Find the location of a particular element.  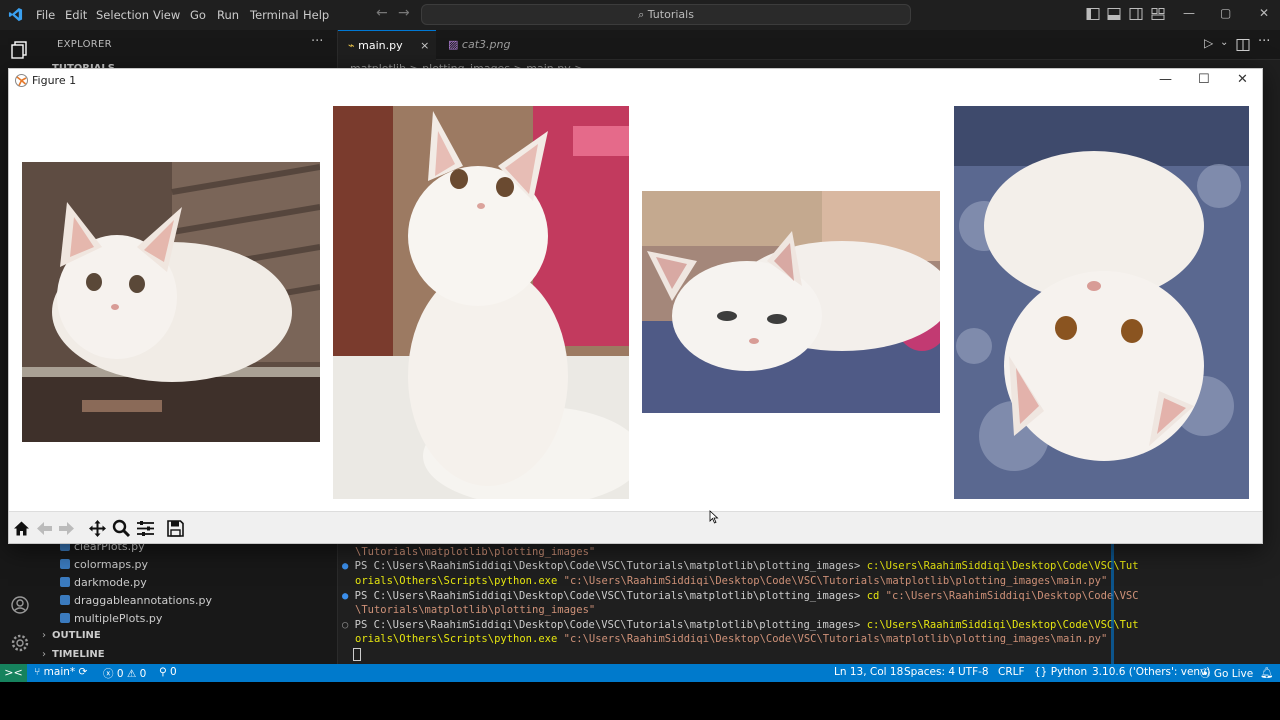

mouse-cursor-icon is located at coordinates (714, 517).